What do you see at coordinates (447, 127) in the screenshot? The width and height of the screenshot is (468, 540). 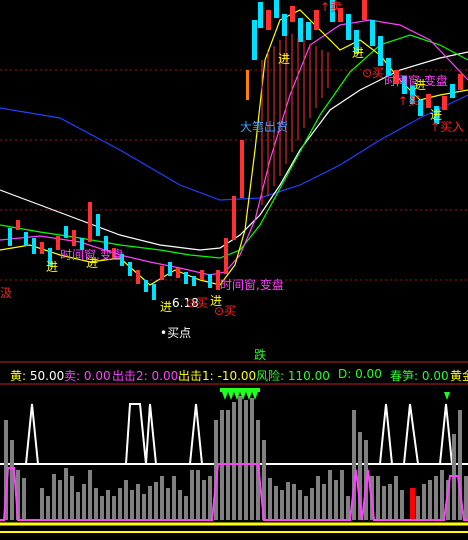 I see `annotation-buy-in: ↑买入` at bounding box center [447, 127].